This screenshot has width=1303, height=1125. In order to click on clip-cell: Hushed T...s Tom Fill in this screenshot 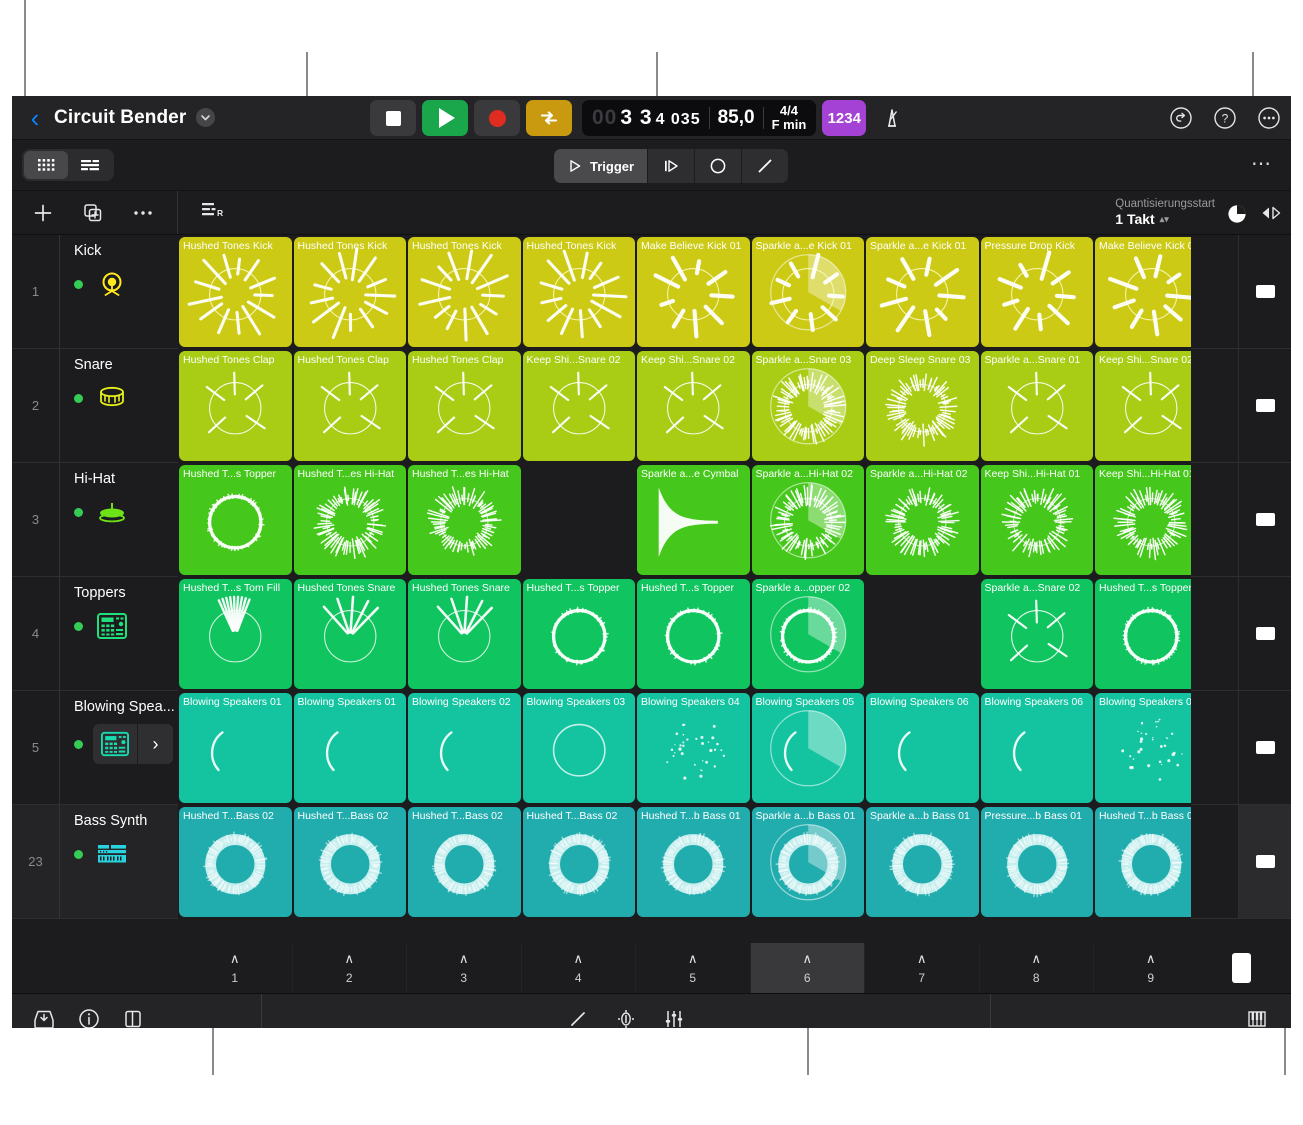, I will do `click(235, 634)`.